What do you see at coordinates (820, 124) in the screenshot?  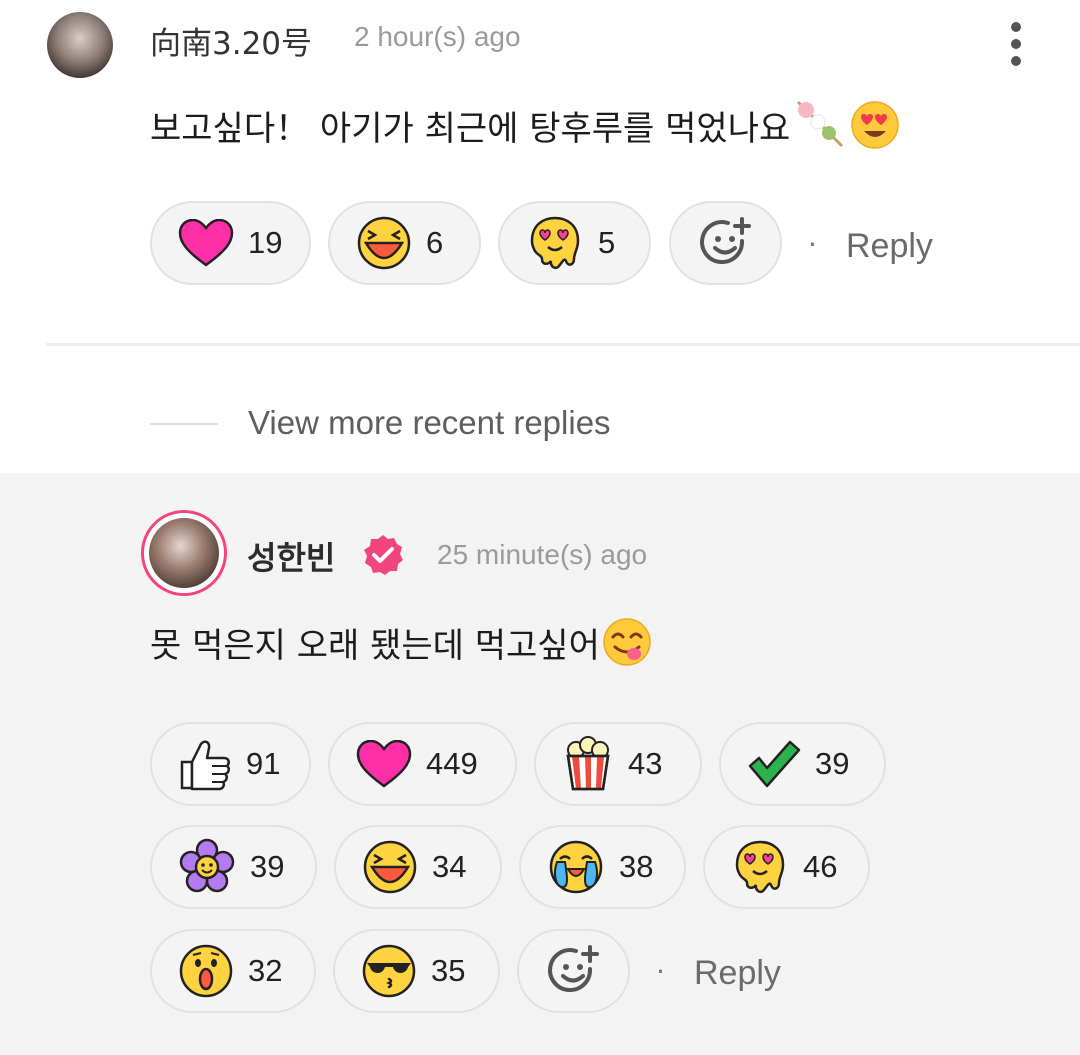 I see `tanghulu-emoji-icon` at bounding box center [820, 124].